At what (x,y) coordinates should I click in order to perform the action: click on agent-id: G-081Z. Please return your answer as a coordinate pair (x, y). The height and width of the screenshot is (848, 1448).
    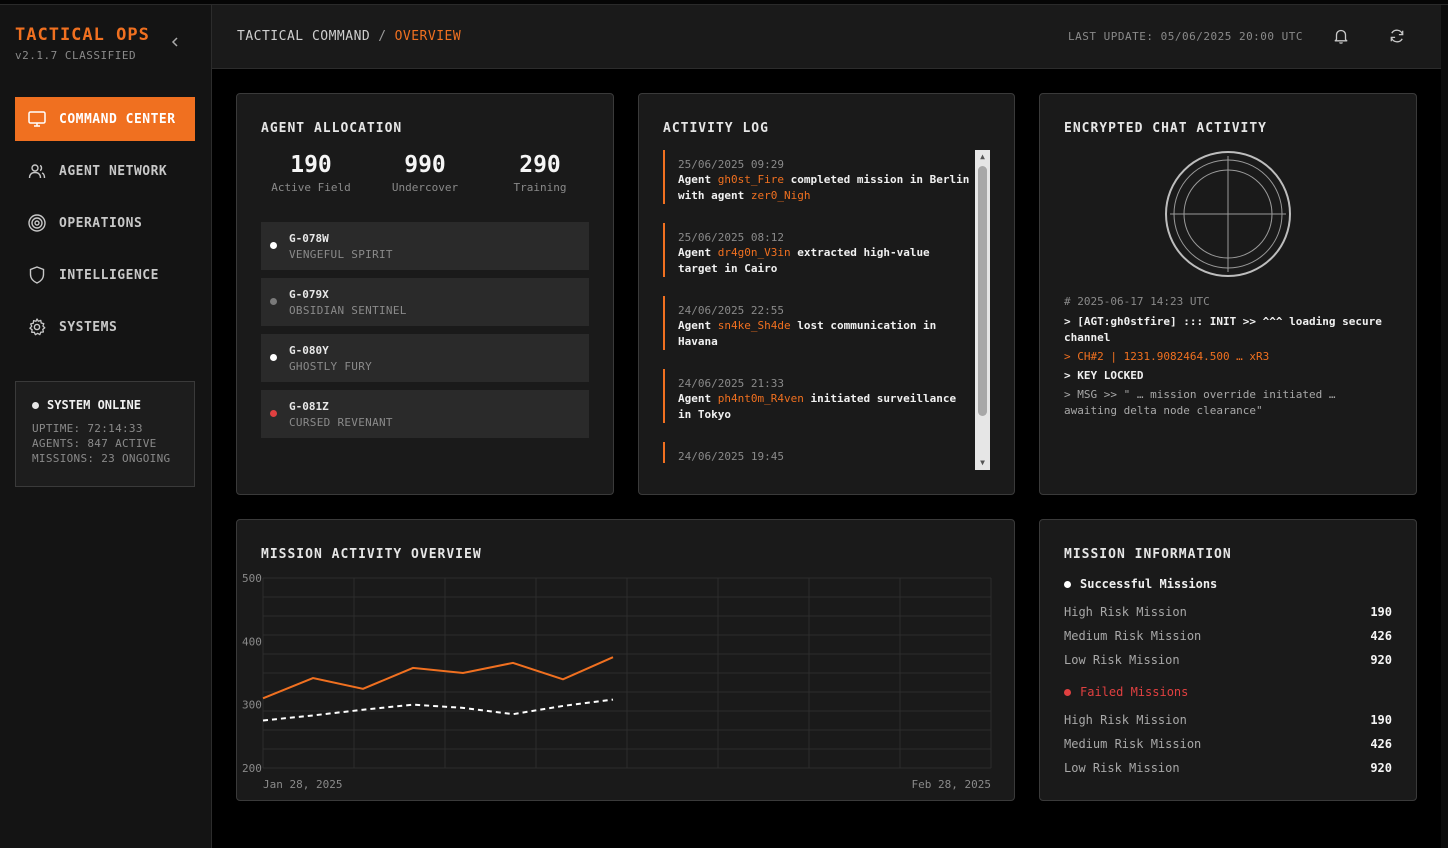
    Looking at the image, I should click on (309, 406).